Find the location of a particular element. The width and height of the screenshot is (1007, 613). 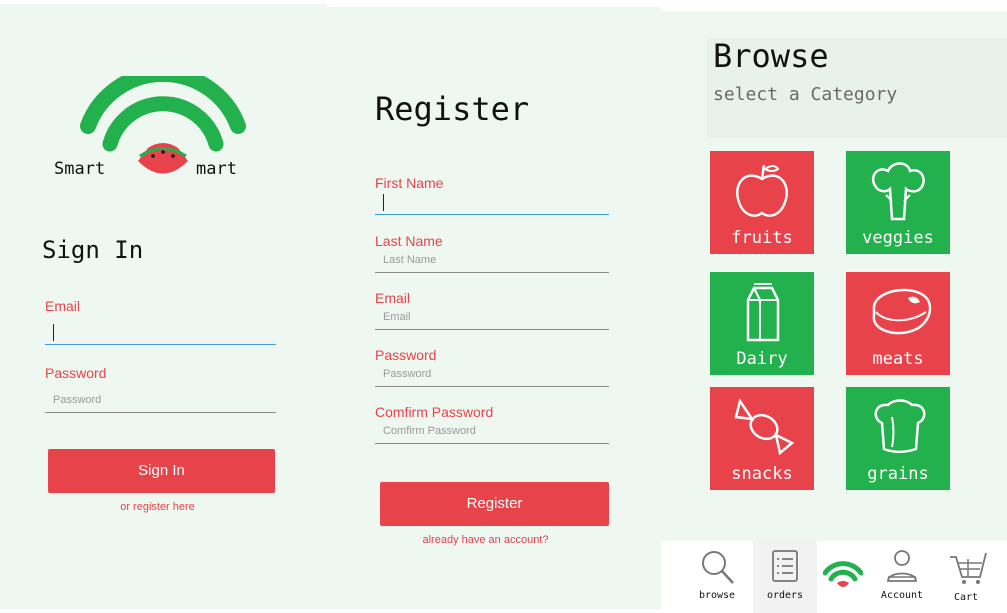

category-meats-tile: meats is located at coordinates (898, 323).